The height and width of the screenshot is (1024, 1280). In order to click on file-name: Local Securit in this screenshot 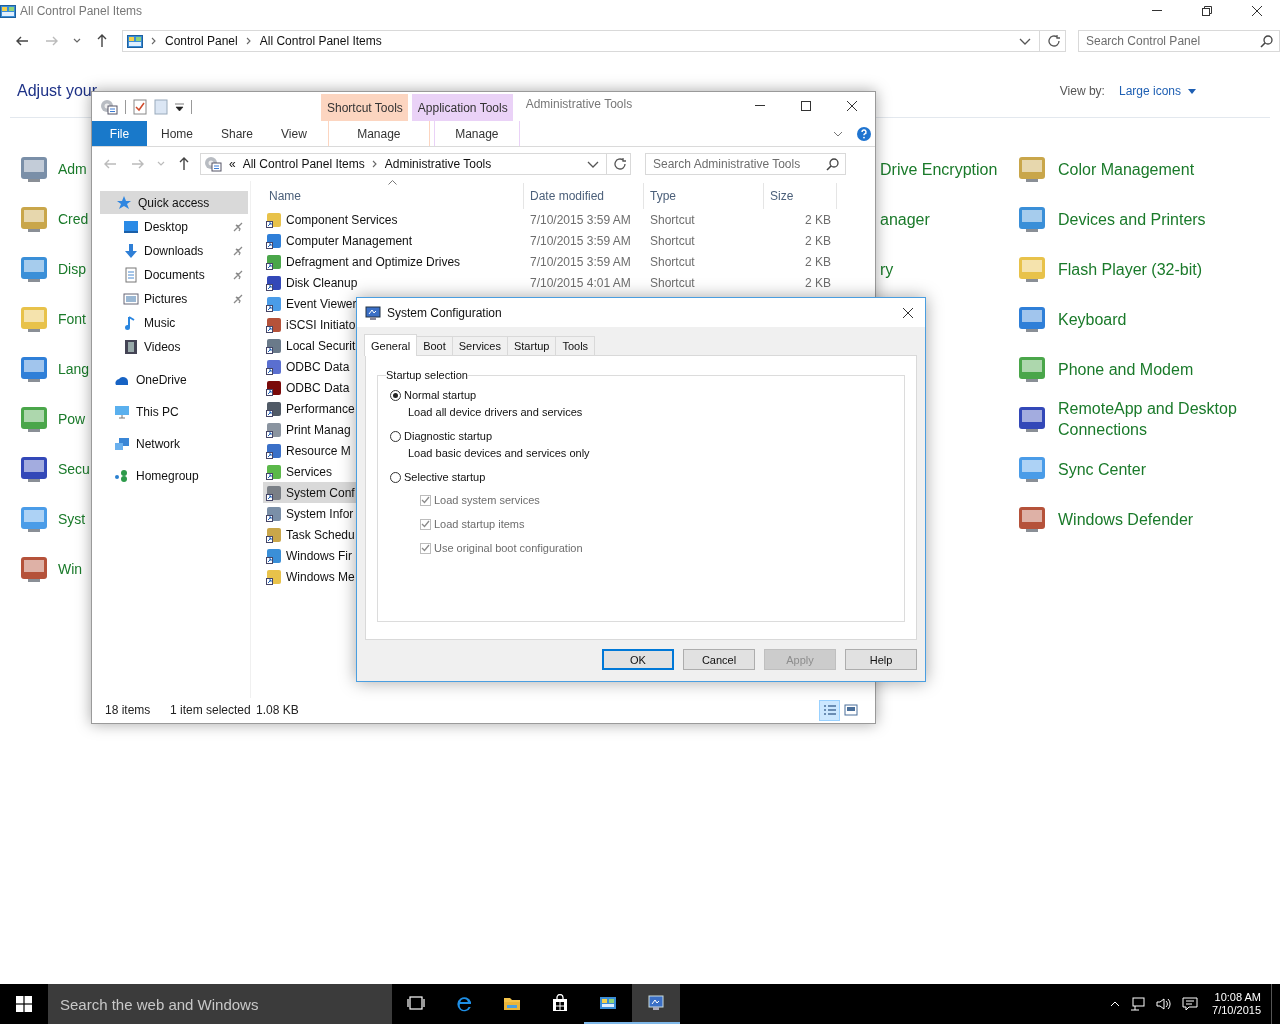, I will do `click(321, 345)`.